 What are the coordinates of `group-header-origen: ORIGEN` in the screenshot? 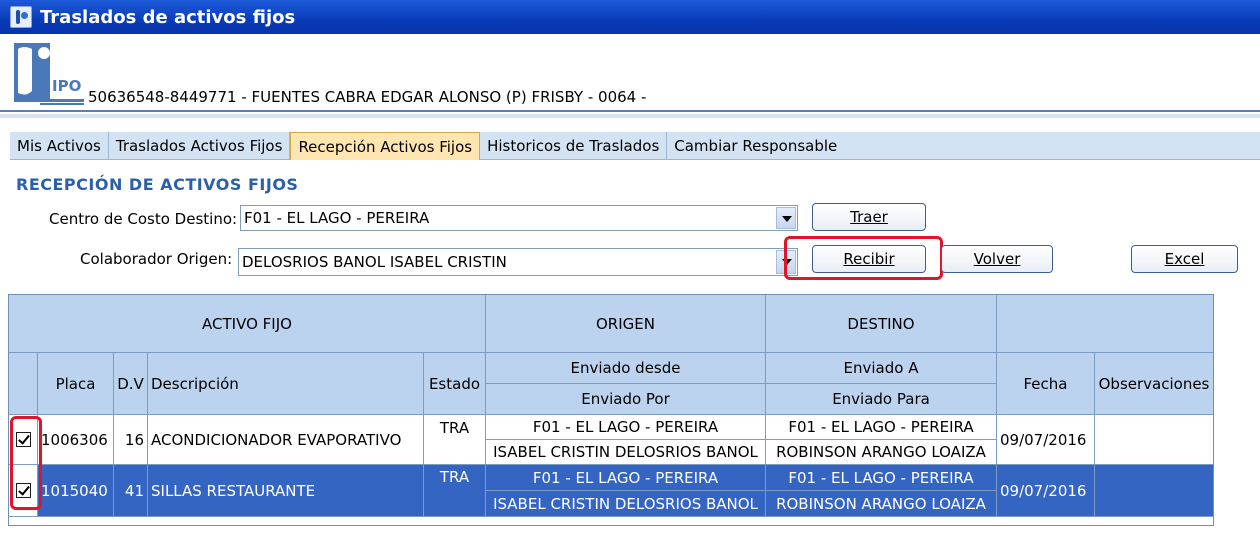 It's located at (626, 324).